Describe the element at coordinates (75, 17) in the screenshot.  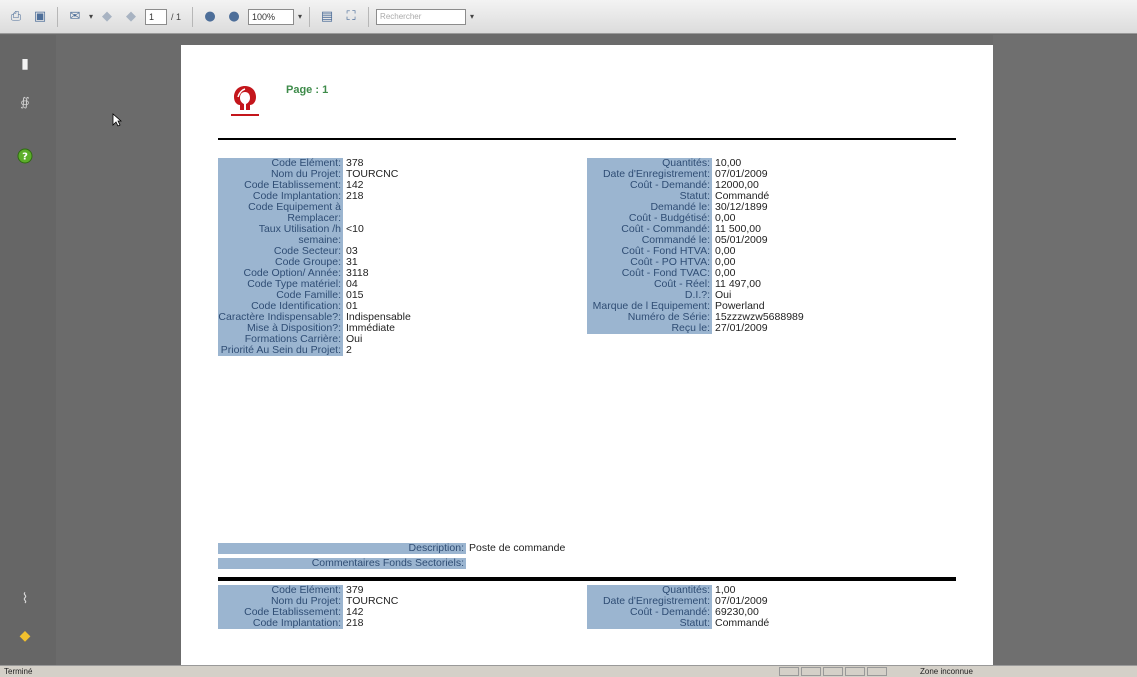
I see `email-icon: ✉` at that location.